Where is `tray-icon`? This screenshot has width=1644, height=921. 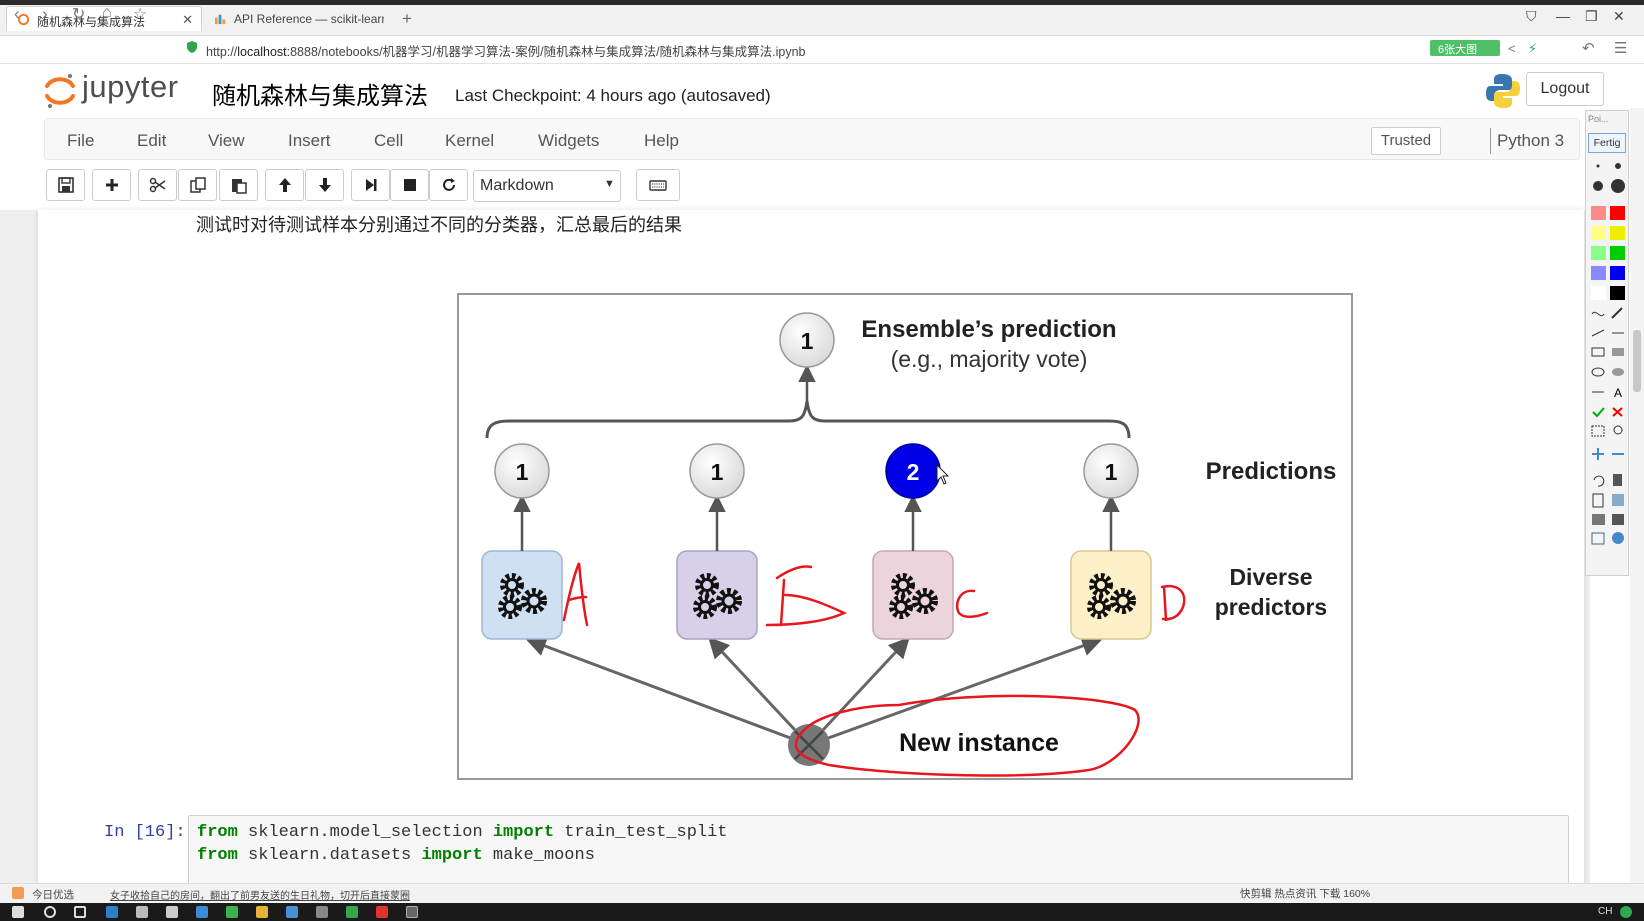 tray-icon is located at coordinates (1626, 912).